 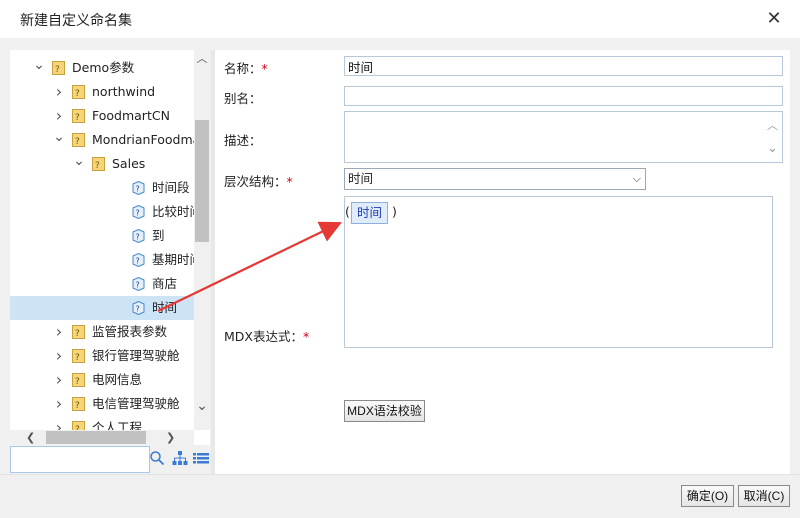 I want to click on tree-vertical-scrollbar: ︿ ⌄, so click(x=202, y=240).